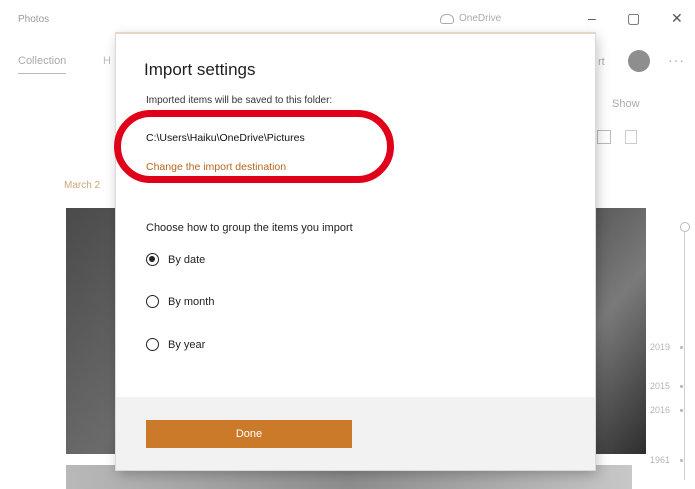 The height and width of the screenshot is (489, 695). I want to click on list-view-icon, so click(631, 137).